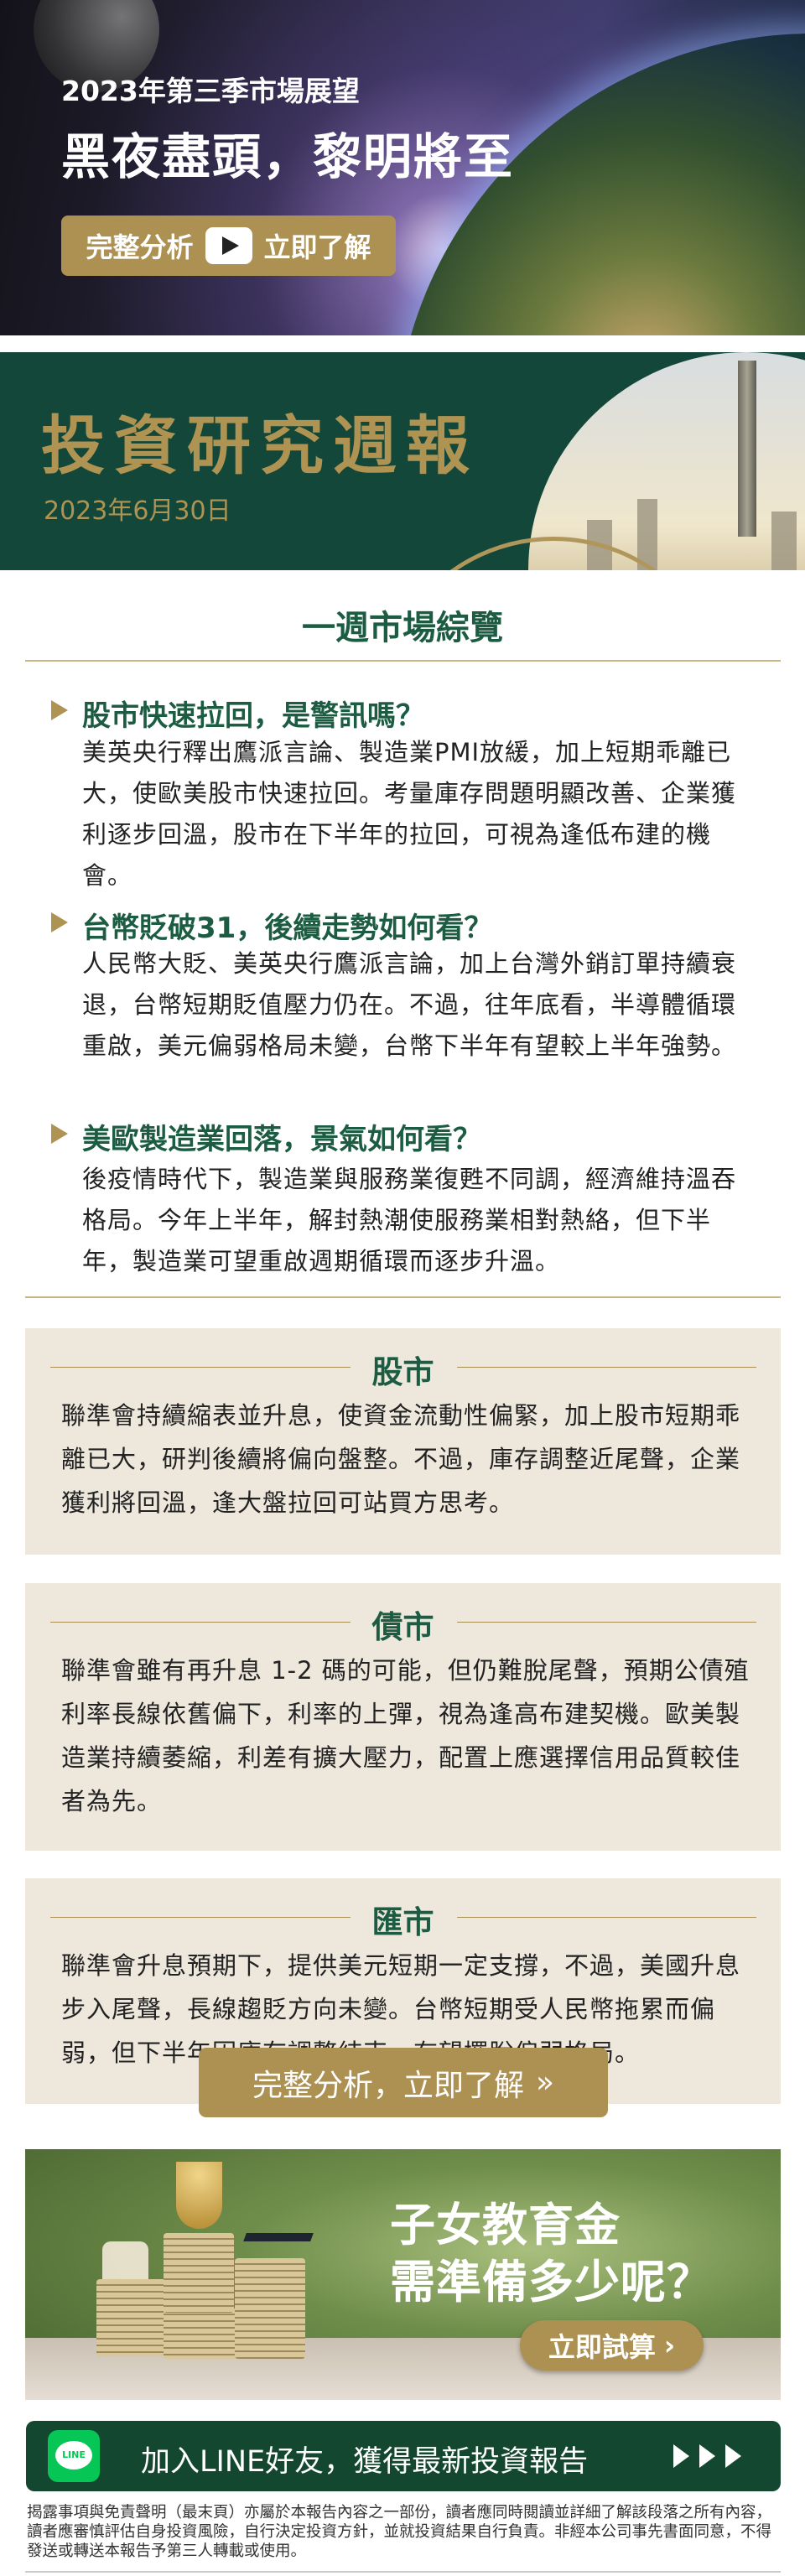 This screenshot has width=805, height=2576. I want to click on line-icon-text: LINE, so click(73, 2455).